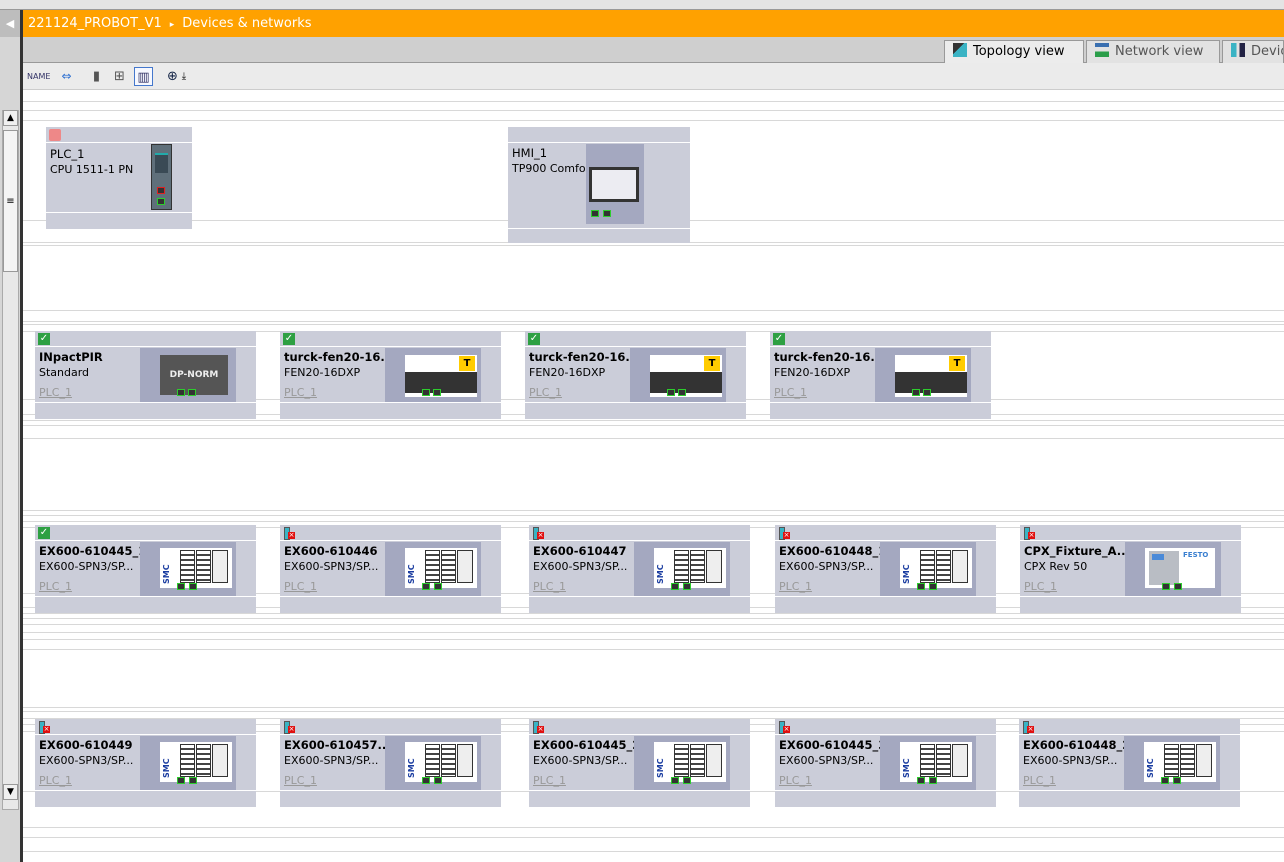 The width and height of the screenshot is (1284, 862). What do you see at coordinates (64, 372) in the screenshot?
I see `device-type: Standard` at bounding box center [64, 372].